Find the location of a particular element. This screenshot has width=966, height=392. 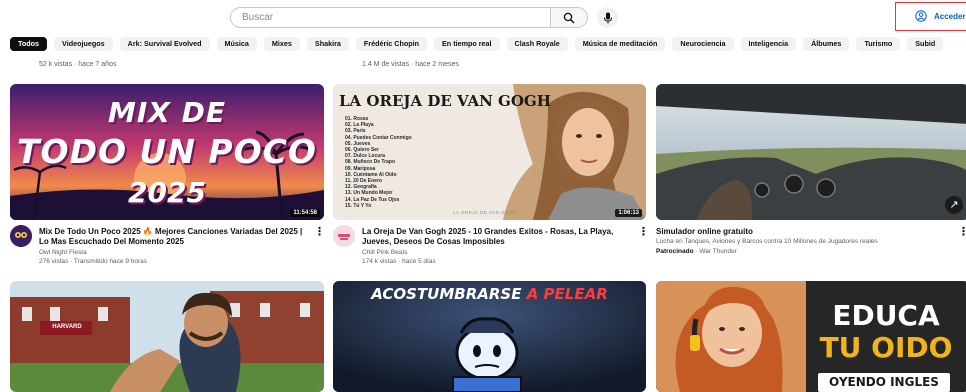

video-stats: 1.4 M de vistas · hace 2 meses is located at coordinates (410, 64).